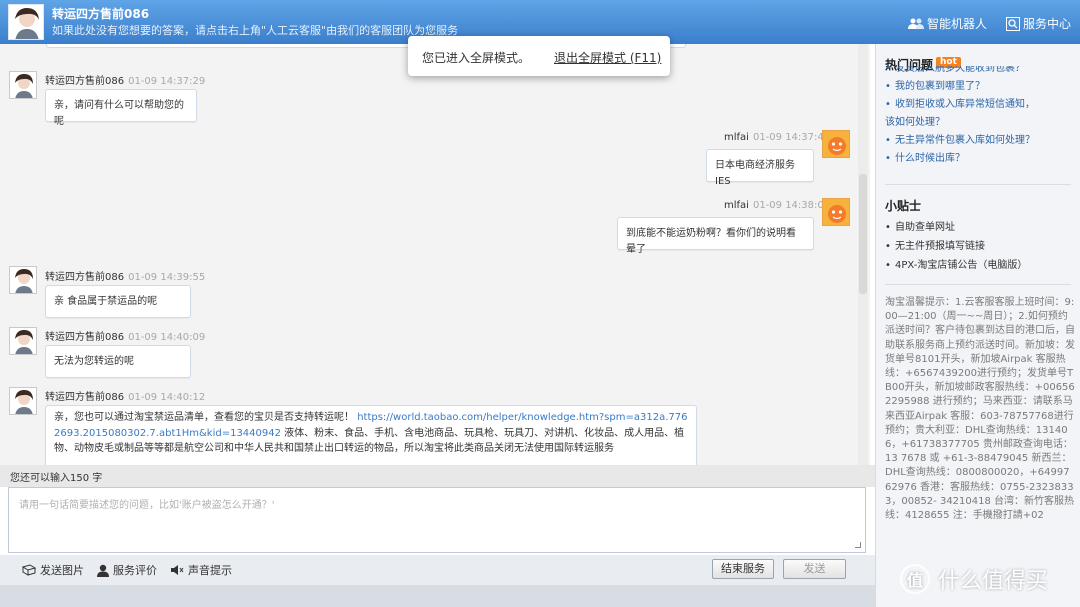  What do you see at coordinates (980, 72) in the screenshot?
I see `faq-item: 发货后入航多久能收到包裹？` at bounding box center [980, 72].